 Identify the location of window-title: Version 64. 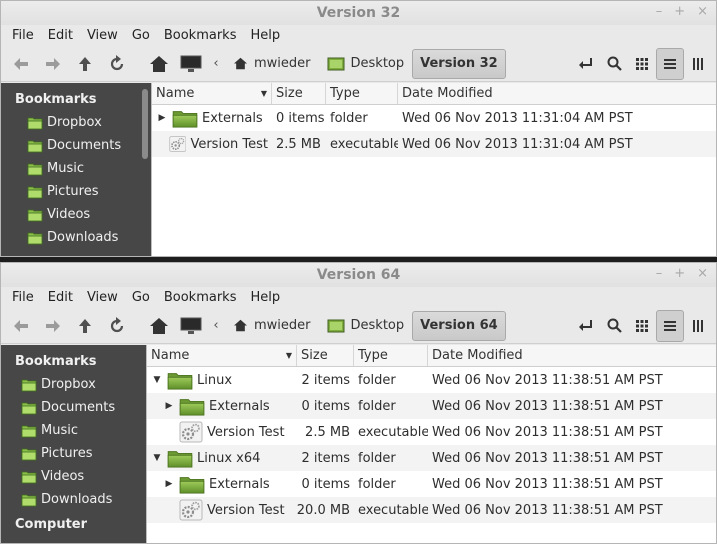
(358, 275).